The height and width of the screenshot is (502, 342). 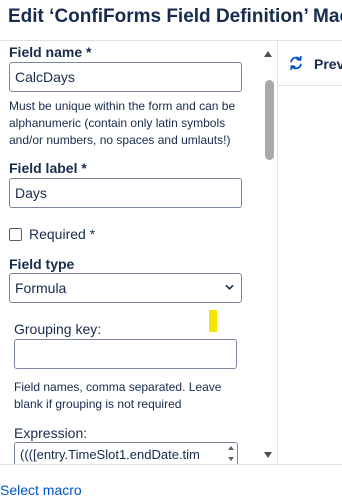 I want to click on preview-pane: Preview, so click(x=310, y=63).